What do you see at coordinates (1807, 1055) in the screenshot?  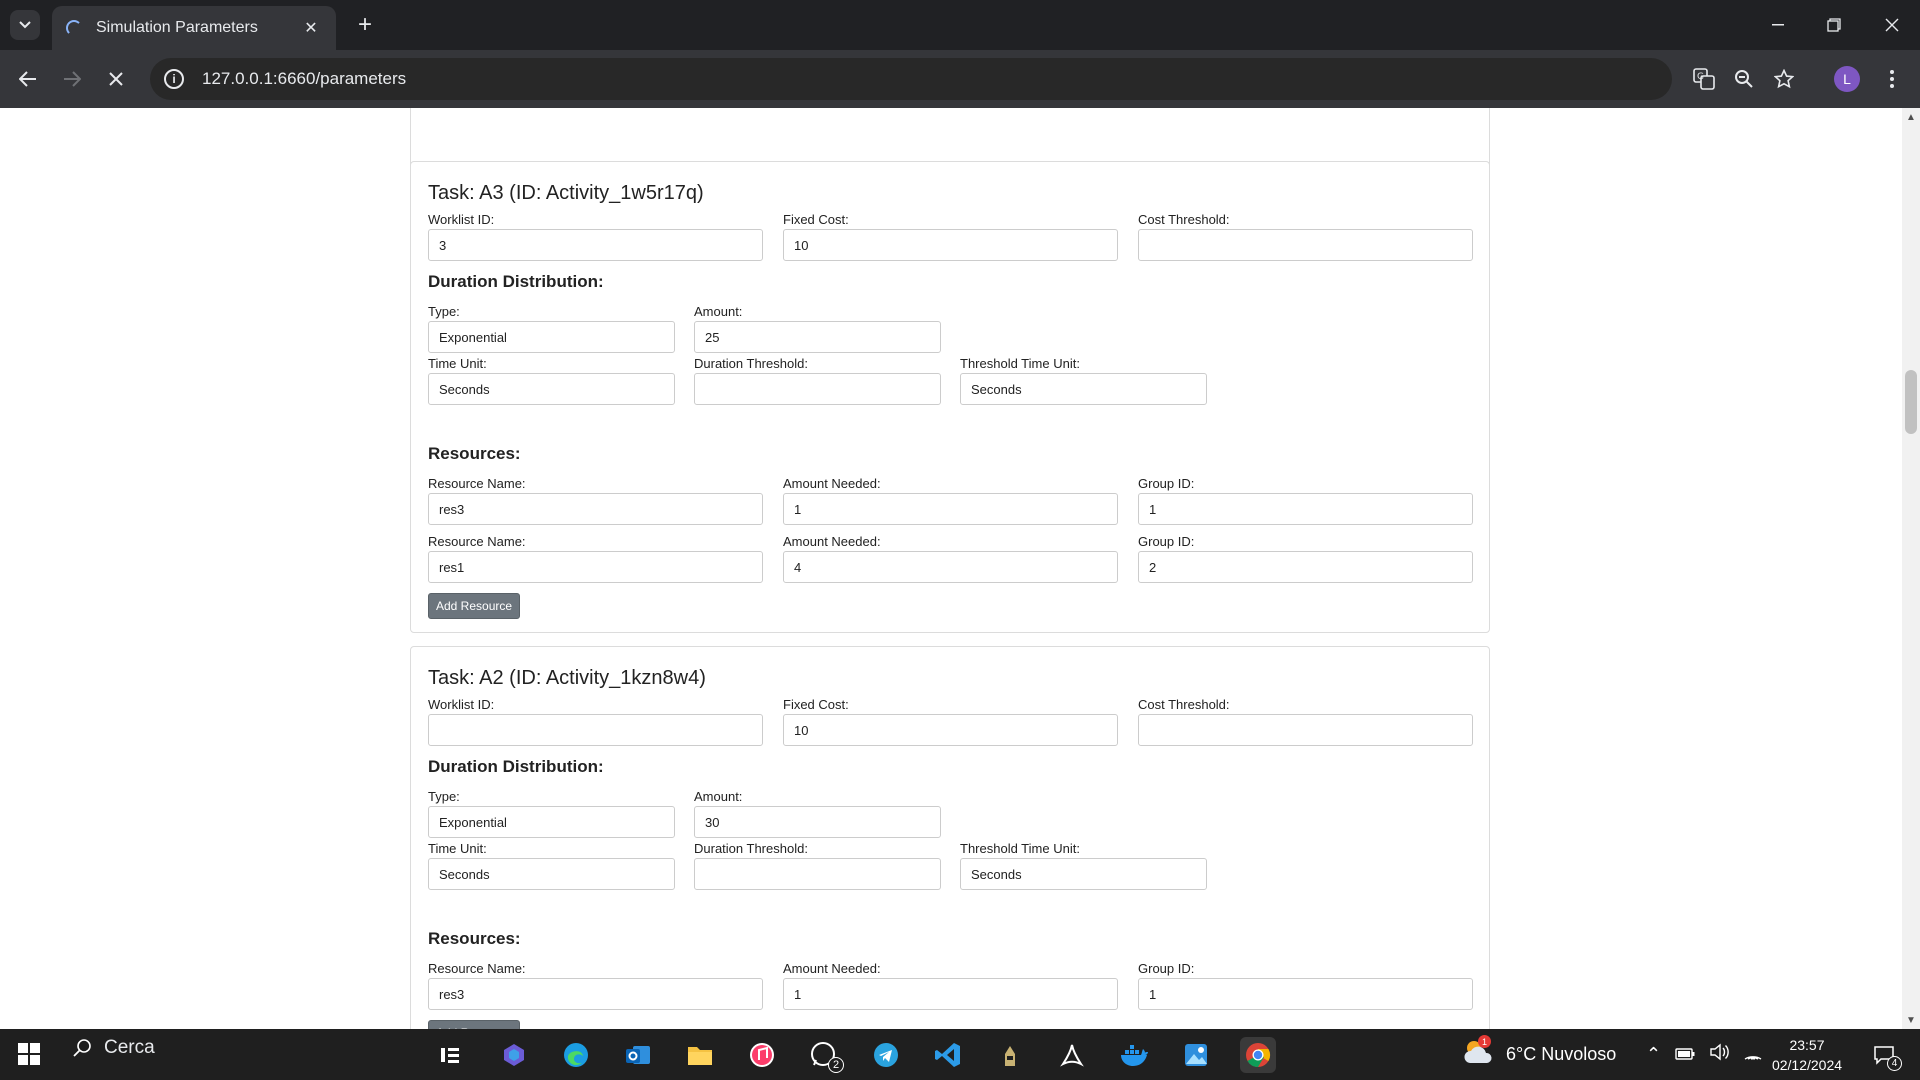 I see `system-clock: 23:57 02/12/2024` at bounding box center [1807, 1055].